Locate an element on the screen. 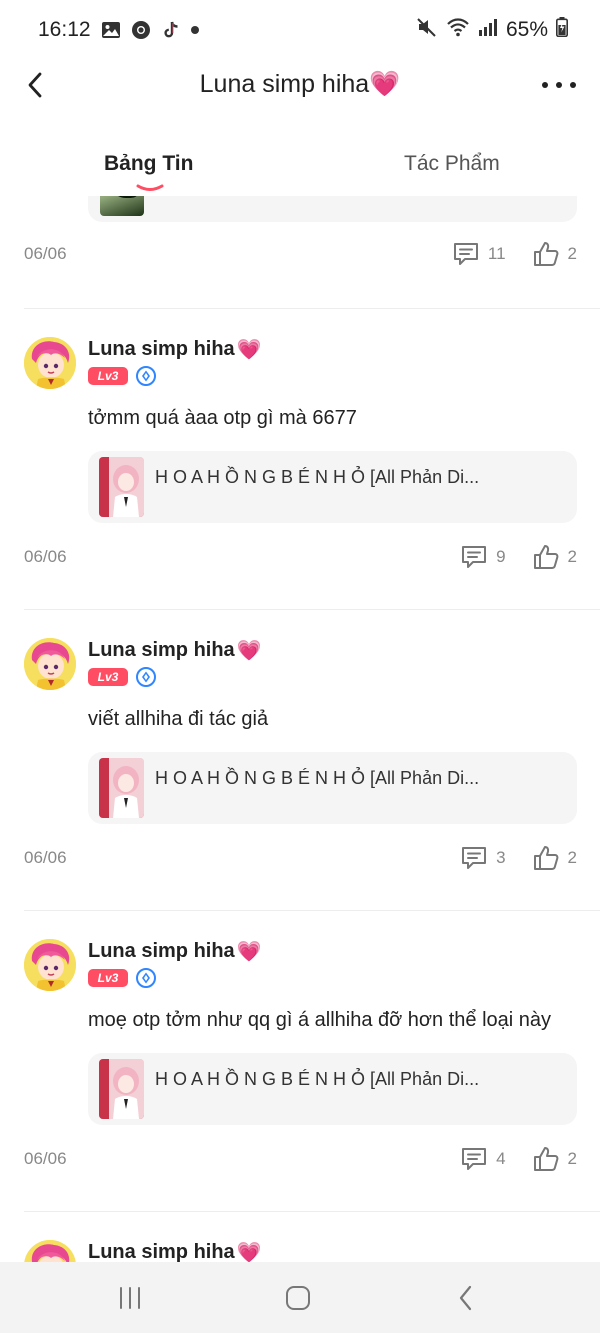  tab-works: Tác Phẩm is located at coordinates (452, 164).